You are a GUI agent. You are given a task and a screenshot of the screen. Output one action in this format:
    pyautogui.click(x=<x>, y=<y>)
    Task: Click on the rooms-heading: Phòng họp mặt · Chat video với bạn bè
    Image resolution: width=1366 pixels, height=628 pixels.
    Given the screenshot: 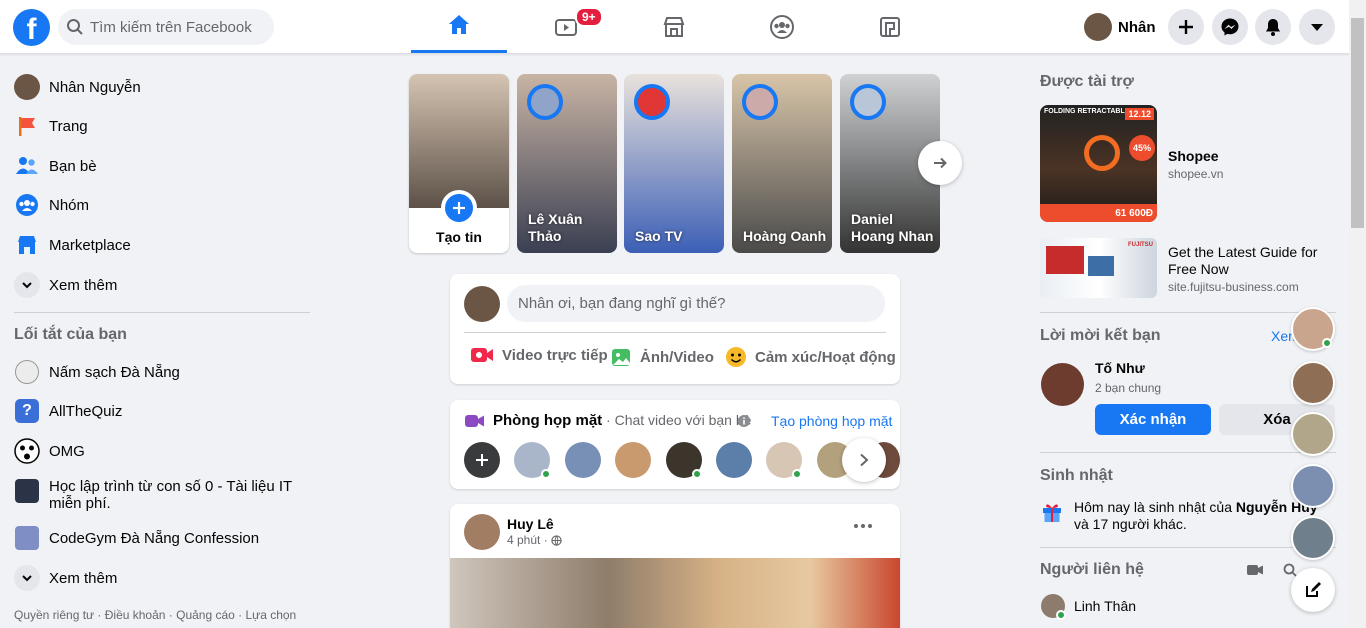 What is the action you would take?
    pyautogui.click(x=622, y=420)
    